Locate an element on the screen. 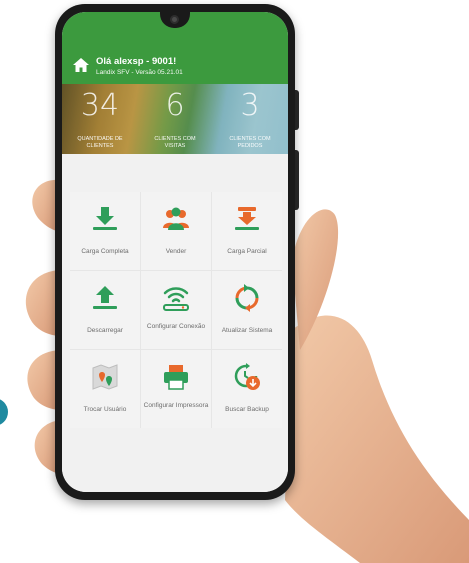  map-pins-icon is located at coordinates (105, 377).